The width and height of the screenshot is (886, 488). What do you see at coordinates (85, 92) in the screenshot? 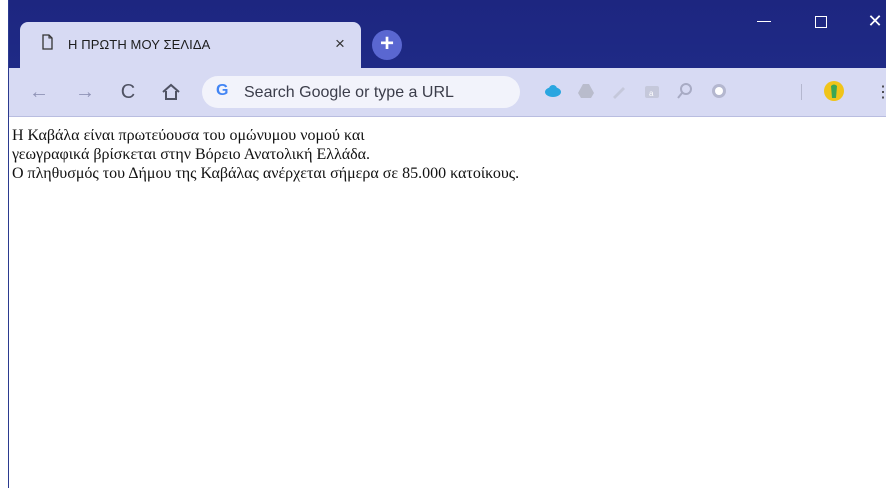
I see `forward-button: →` at bounding box center [85, 92].